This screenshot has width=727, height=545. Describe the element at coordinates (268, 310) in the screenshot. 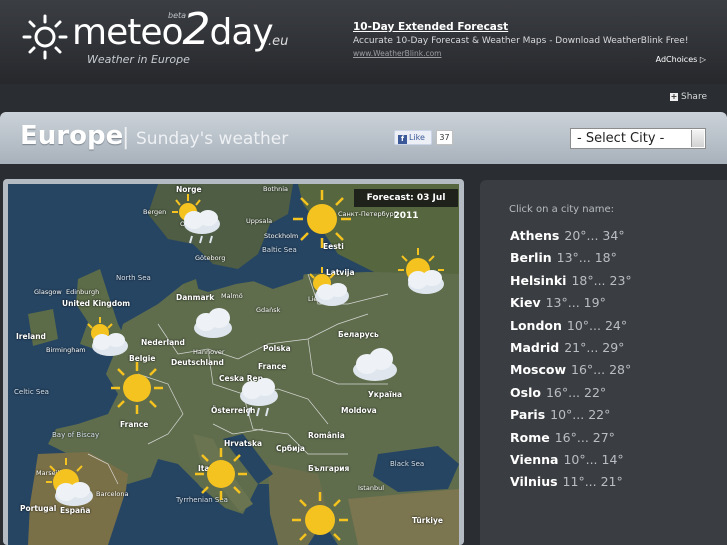

I see `map-label: Gdańsk` at that location.